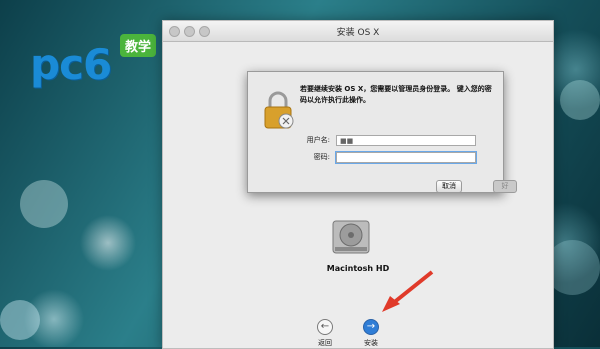  Describe the element at coordinates (449, 186) in the screenshot. I see `cancel-button: 取消` at that location.